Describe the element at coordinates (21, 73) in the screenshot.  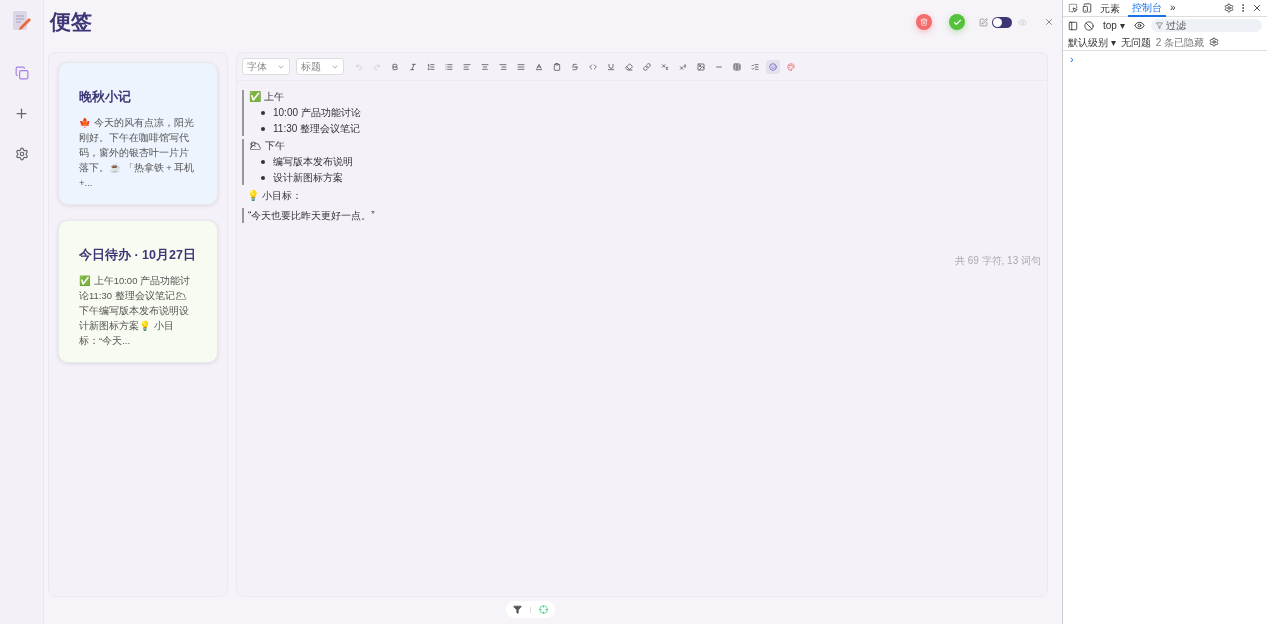
I see `notes-icon` at that location.